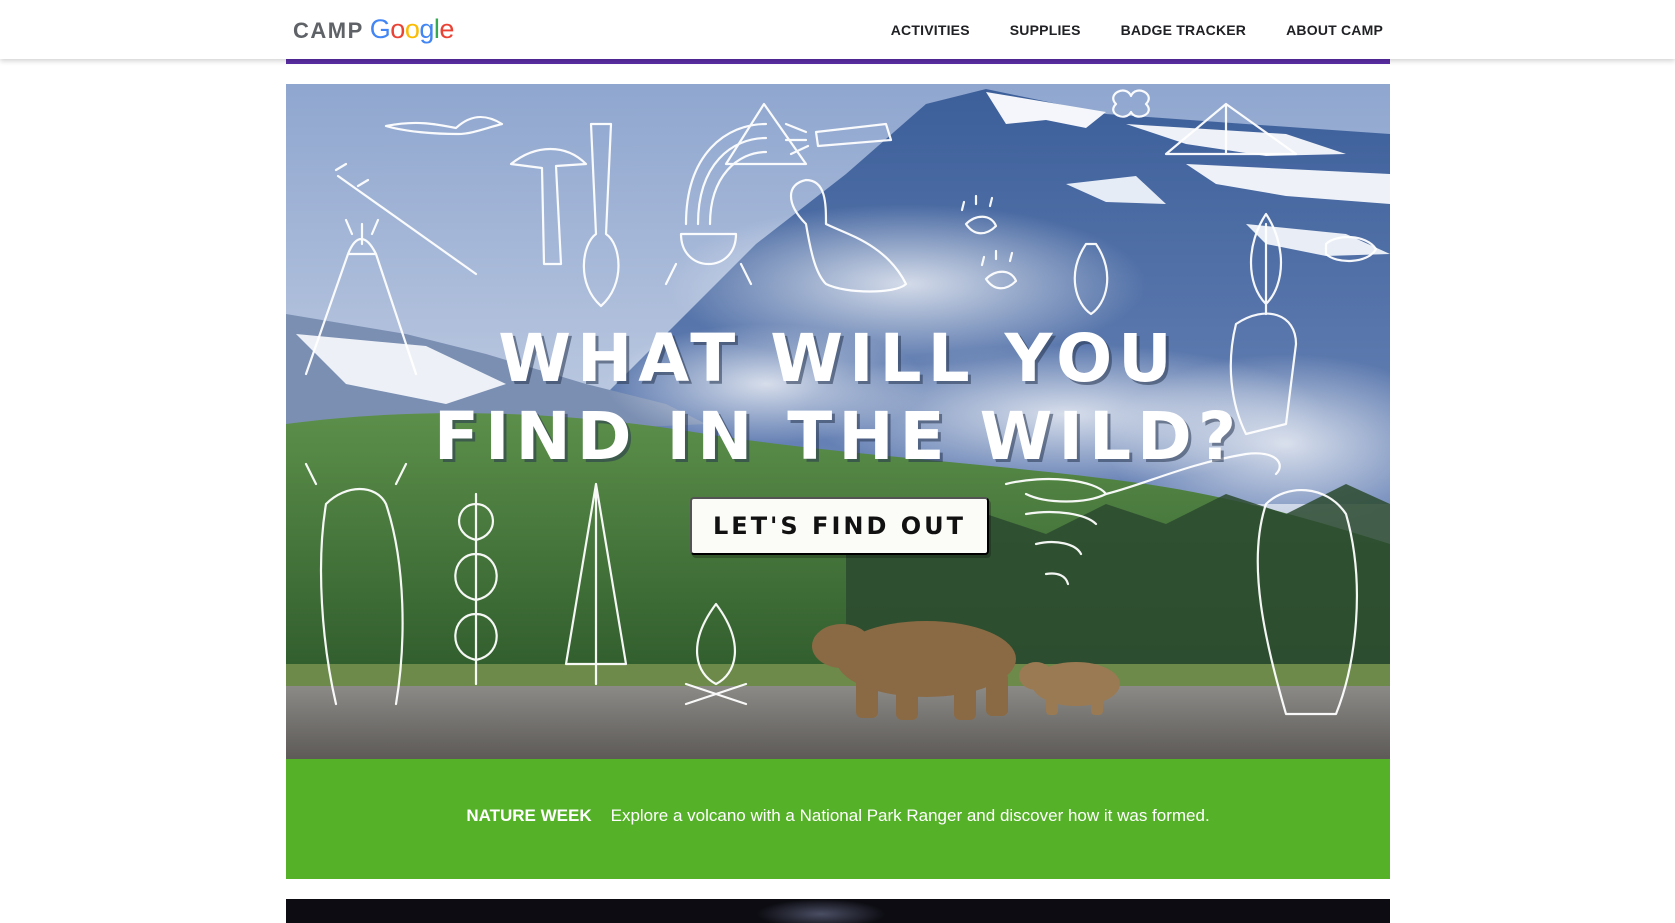 The width and height of the screenshot is (1675, 923). What do you see at coordinates (838, 722) in the screenshot?
I see `gravel-ground` at bounding box center [838, 722].